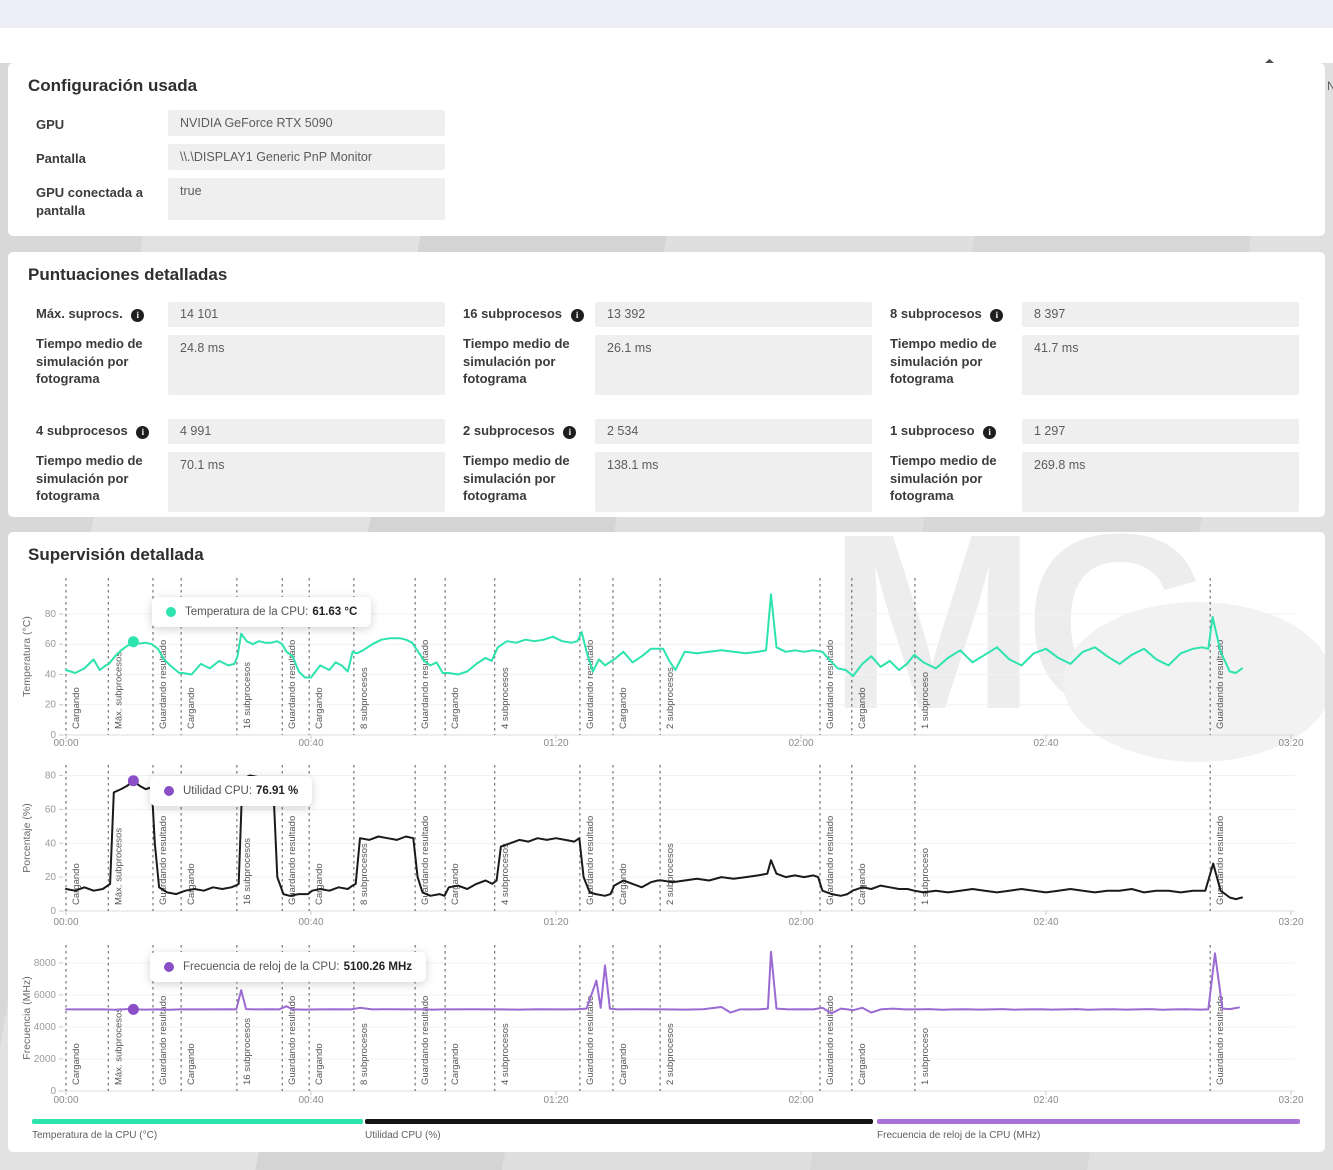  I want to click on score-value: 8 397, so click(1160, 314).